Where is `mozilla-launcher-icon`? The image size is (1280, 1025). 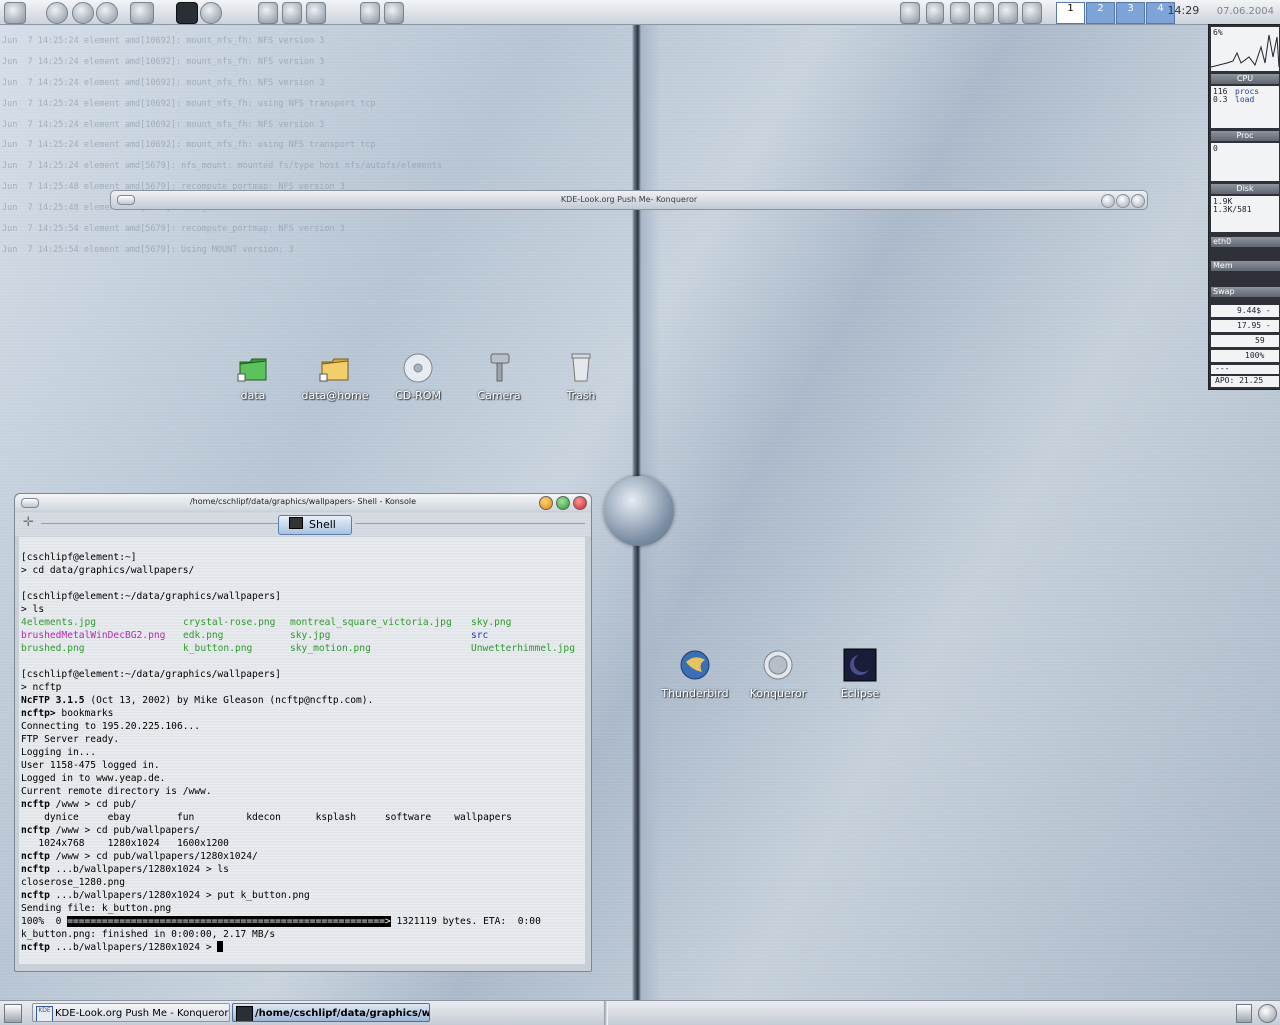 mozilla-launcher-icon is located at coordinates (107, 13).